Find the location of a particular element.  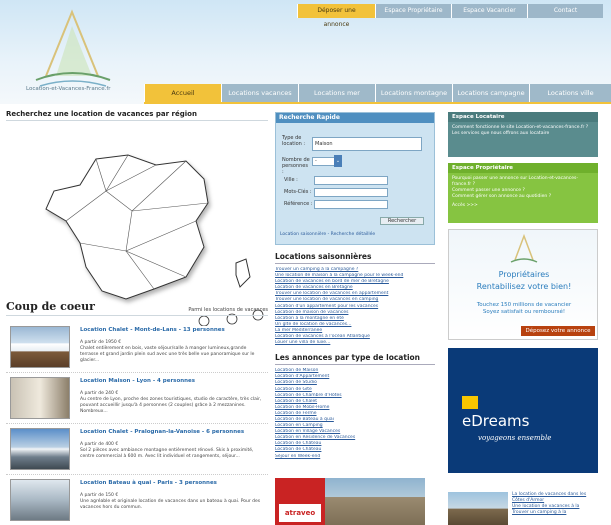

tab-locations-montagne: Locations montagne is located at coordinates (413, 93).